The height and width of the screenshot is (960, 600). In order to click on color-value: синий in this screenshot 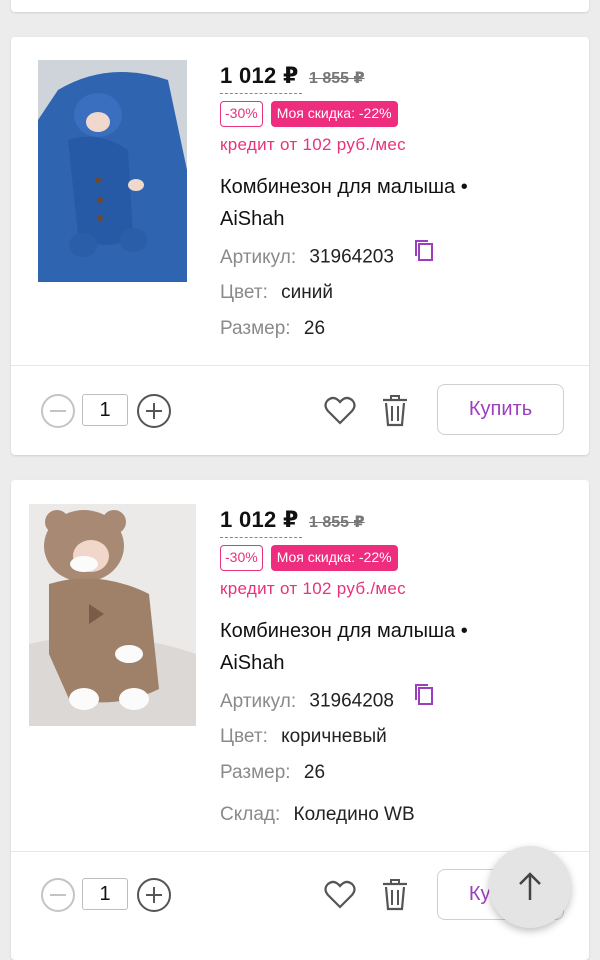, I will do `click(307, 292)`.